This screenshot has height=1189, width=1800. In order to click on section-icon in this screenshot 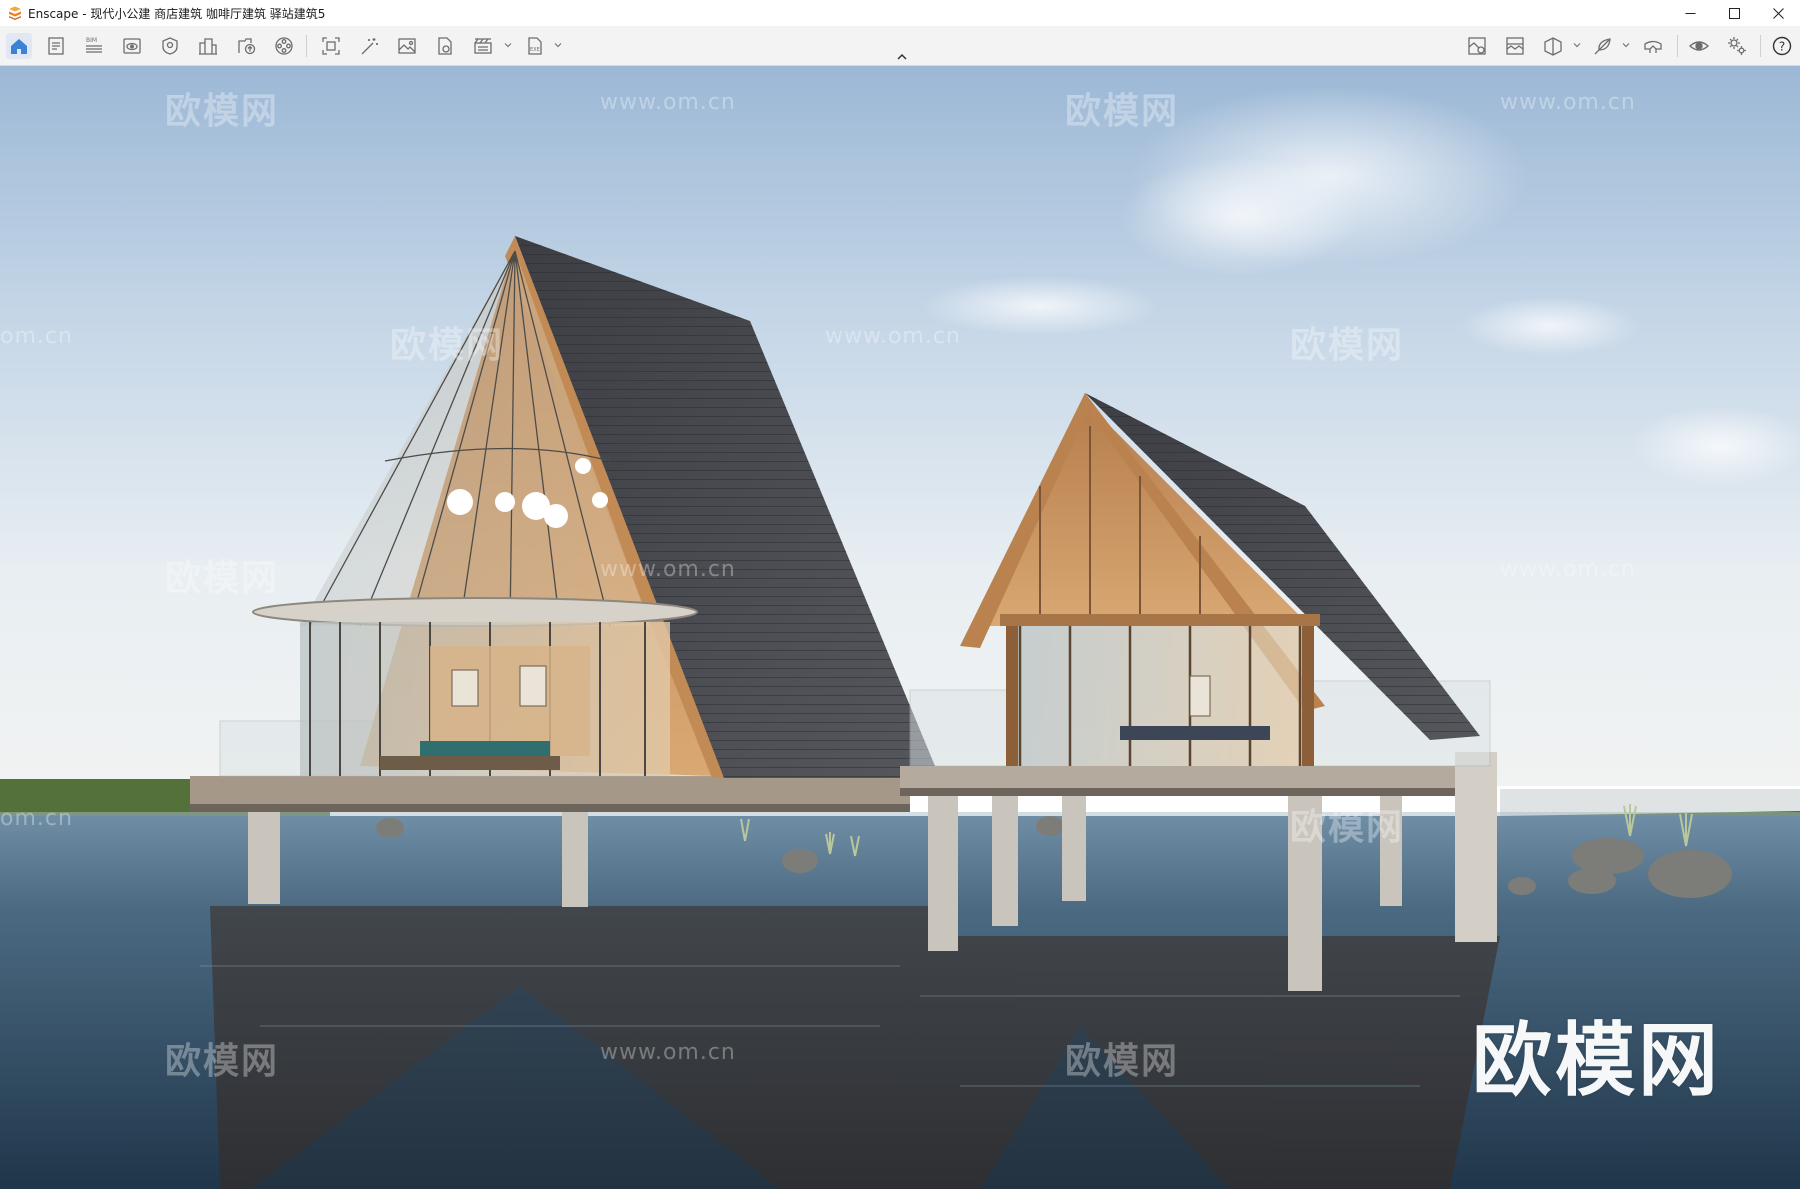, I will do `click(1553, 46)`.